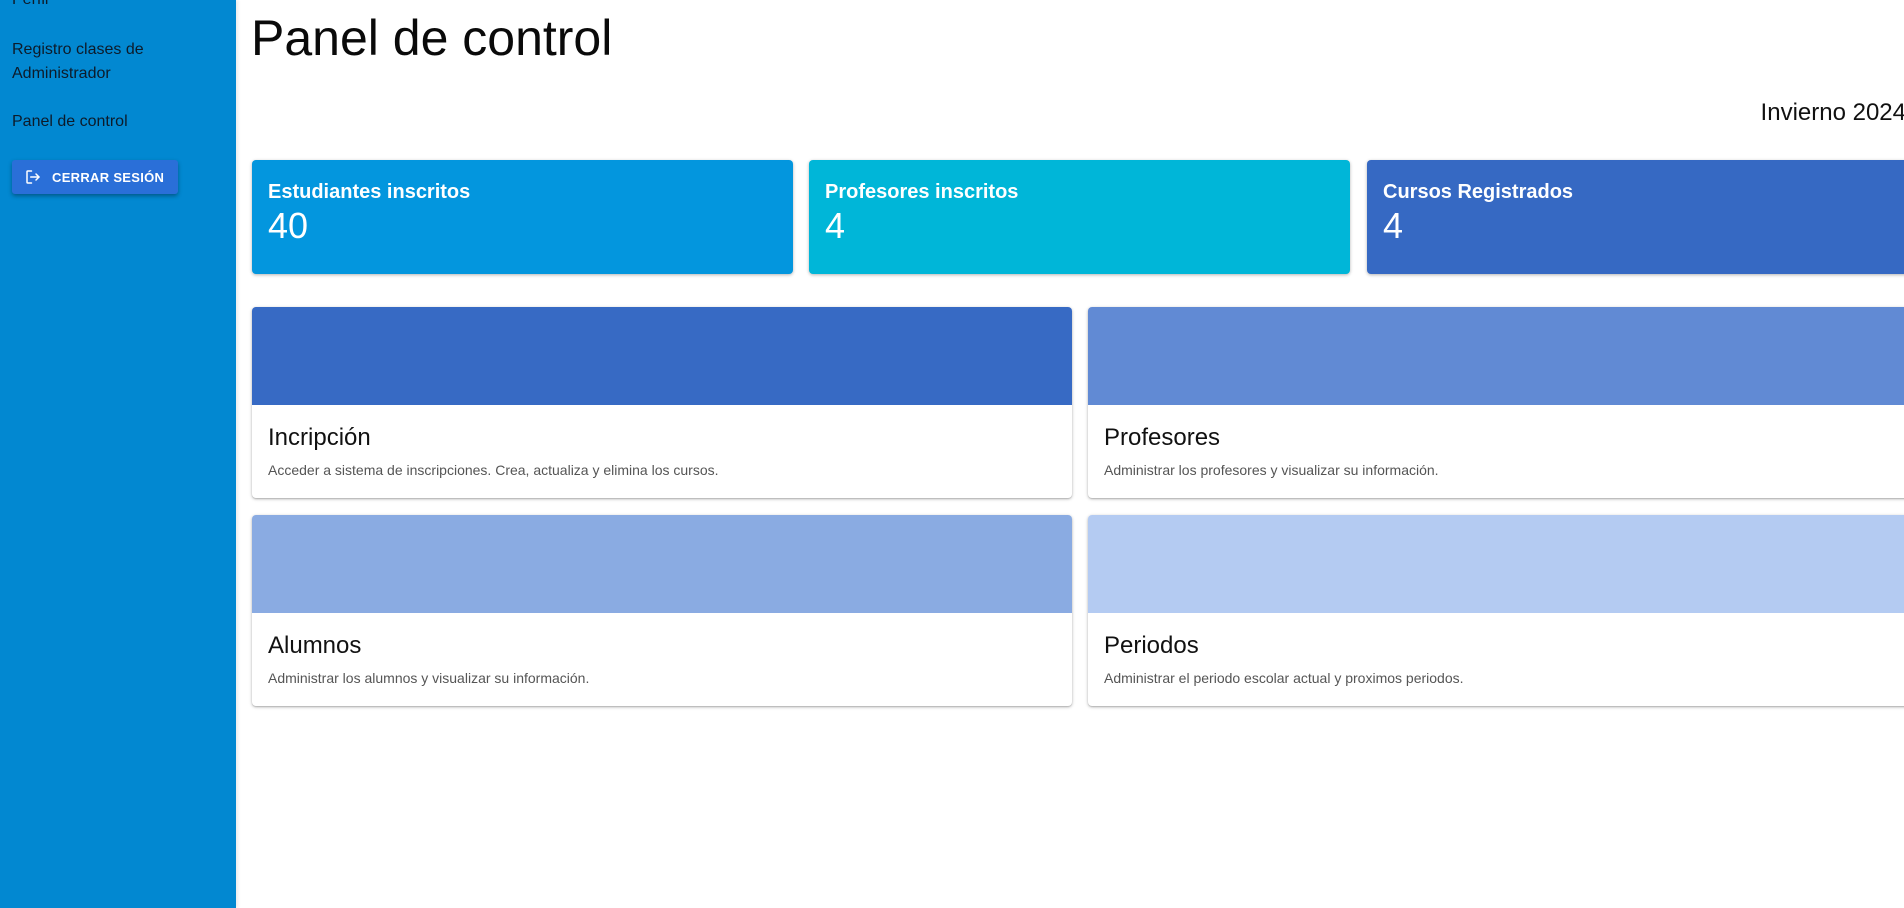 The height and width of the screenshot is (908, 1904). I want to click on current-period-label: Invierno 2024, so click(1832, 112).